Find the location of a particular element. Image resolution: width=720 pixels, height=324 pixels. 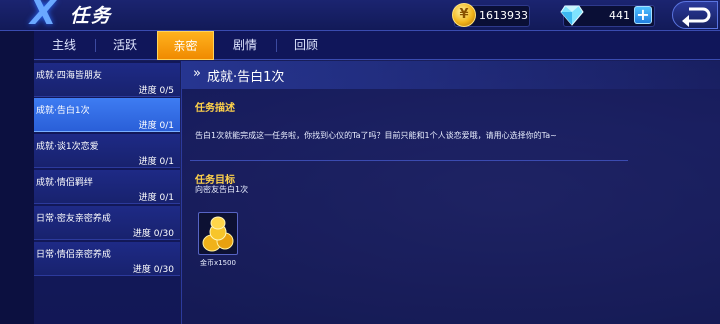

tab-review: 回顾 is located at coordinates (306, 45).